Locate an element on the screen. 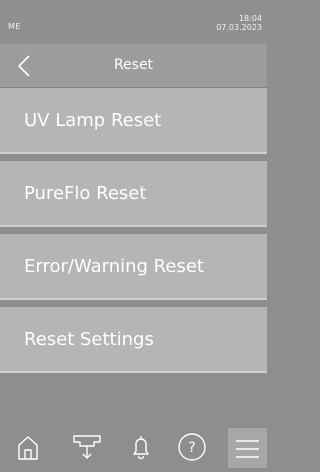 The height and width of the screenshot is (472, 320). menu-icon is located at coordinates (247, 449).